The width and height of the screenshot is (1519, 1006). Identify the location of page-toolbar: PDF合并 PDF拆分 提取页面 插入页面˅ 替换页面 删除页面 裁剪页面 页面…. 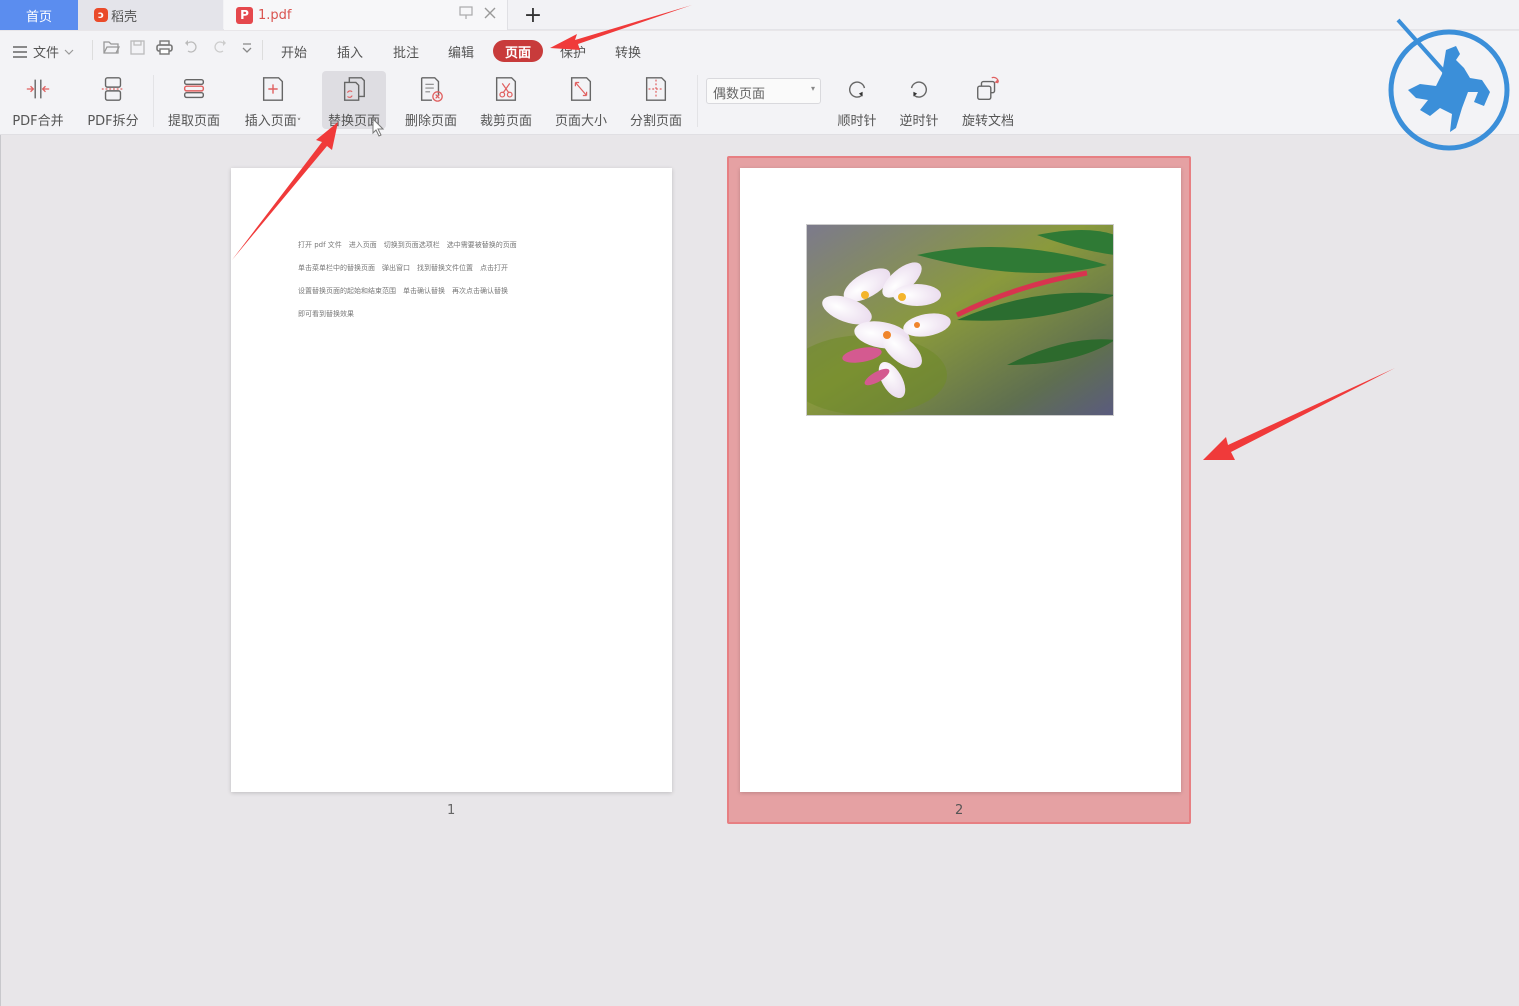
(759, 102).